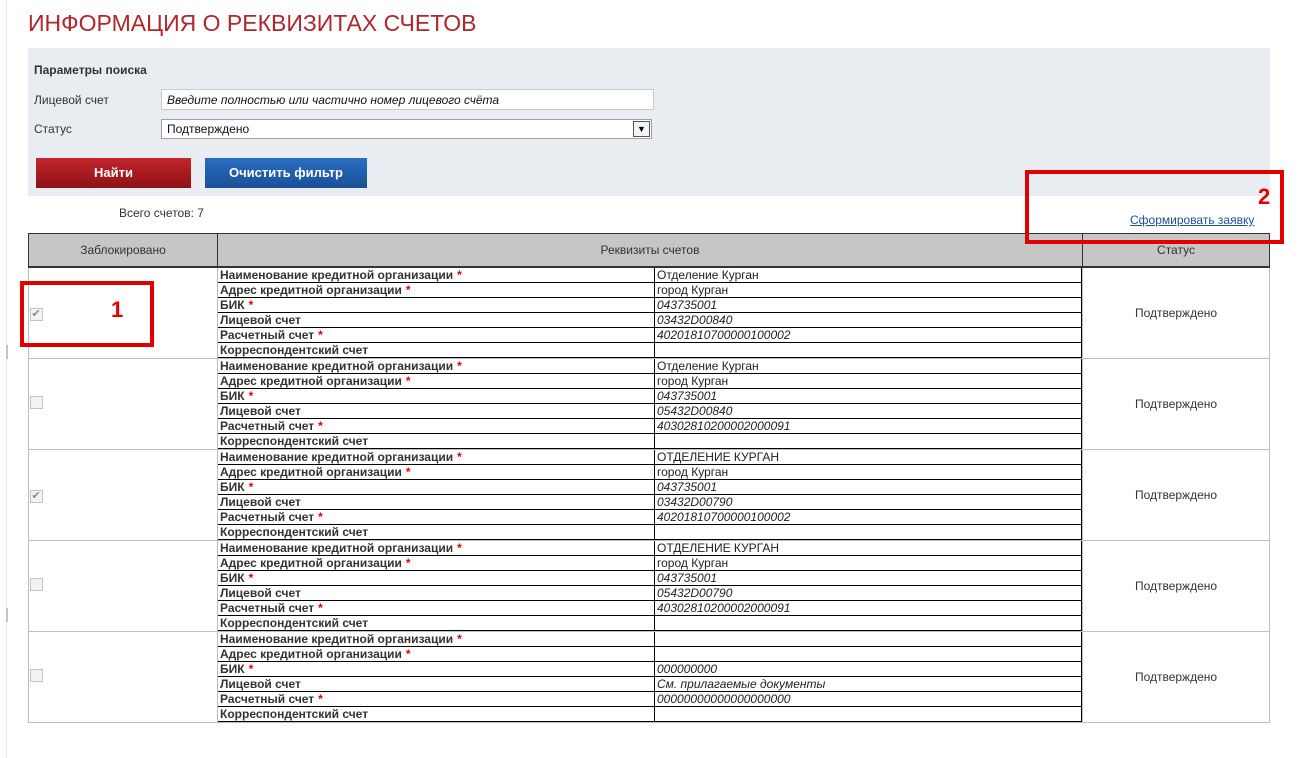  I want to click on status-select: Подтверждено ▼, so click(406, 129).